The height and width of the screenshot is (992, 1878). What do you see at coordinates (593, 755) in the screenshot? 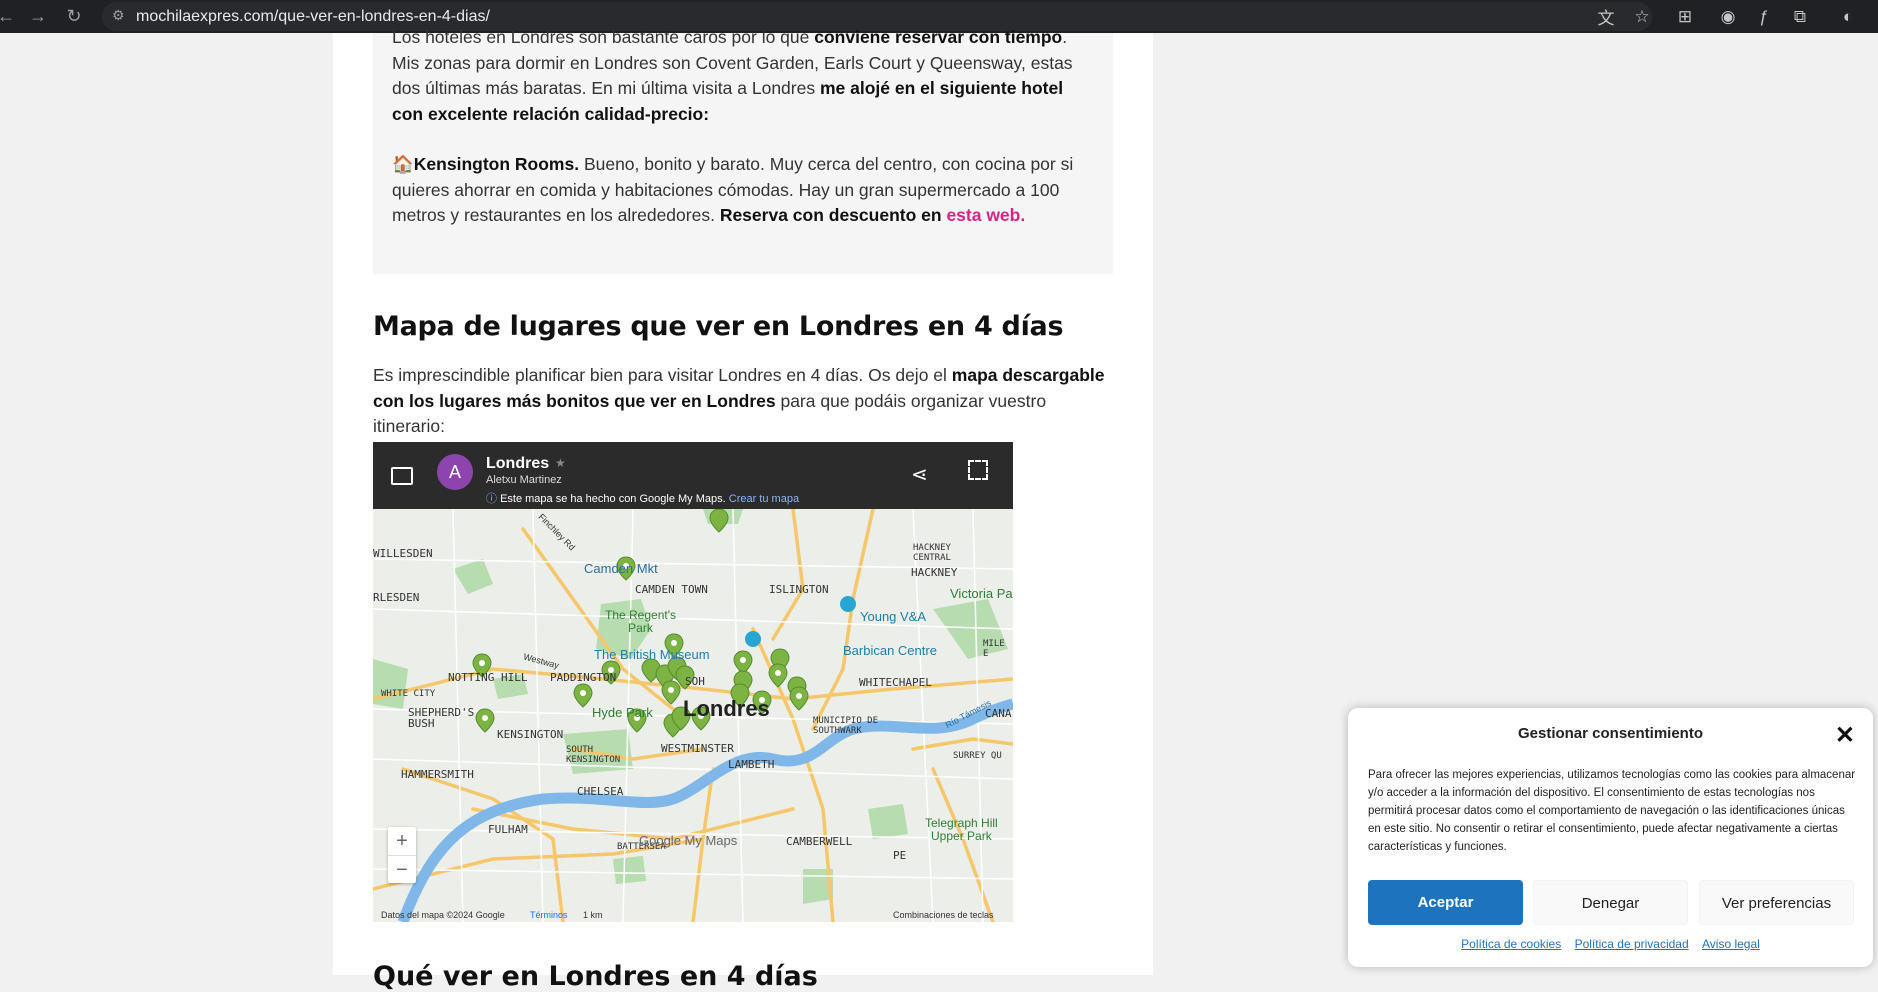
I see `map-label: SOUTH KENSINGTON` at bounding box center [593, 755].